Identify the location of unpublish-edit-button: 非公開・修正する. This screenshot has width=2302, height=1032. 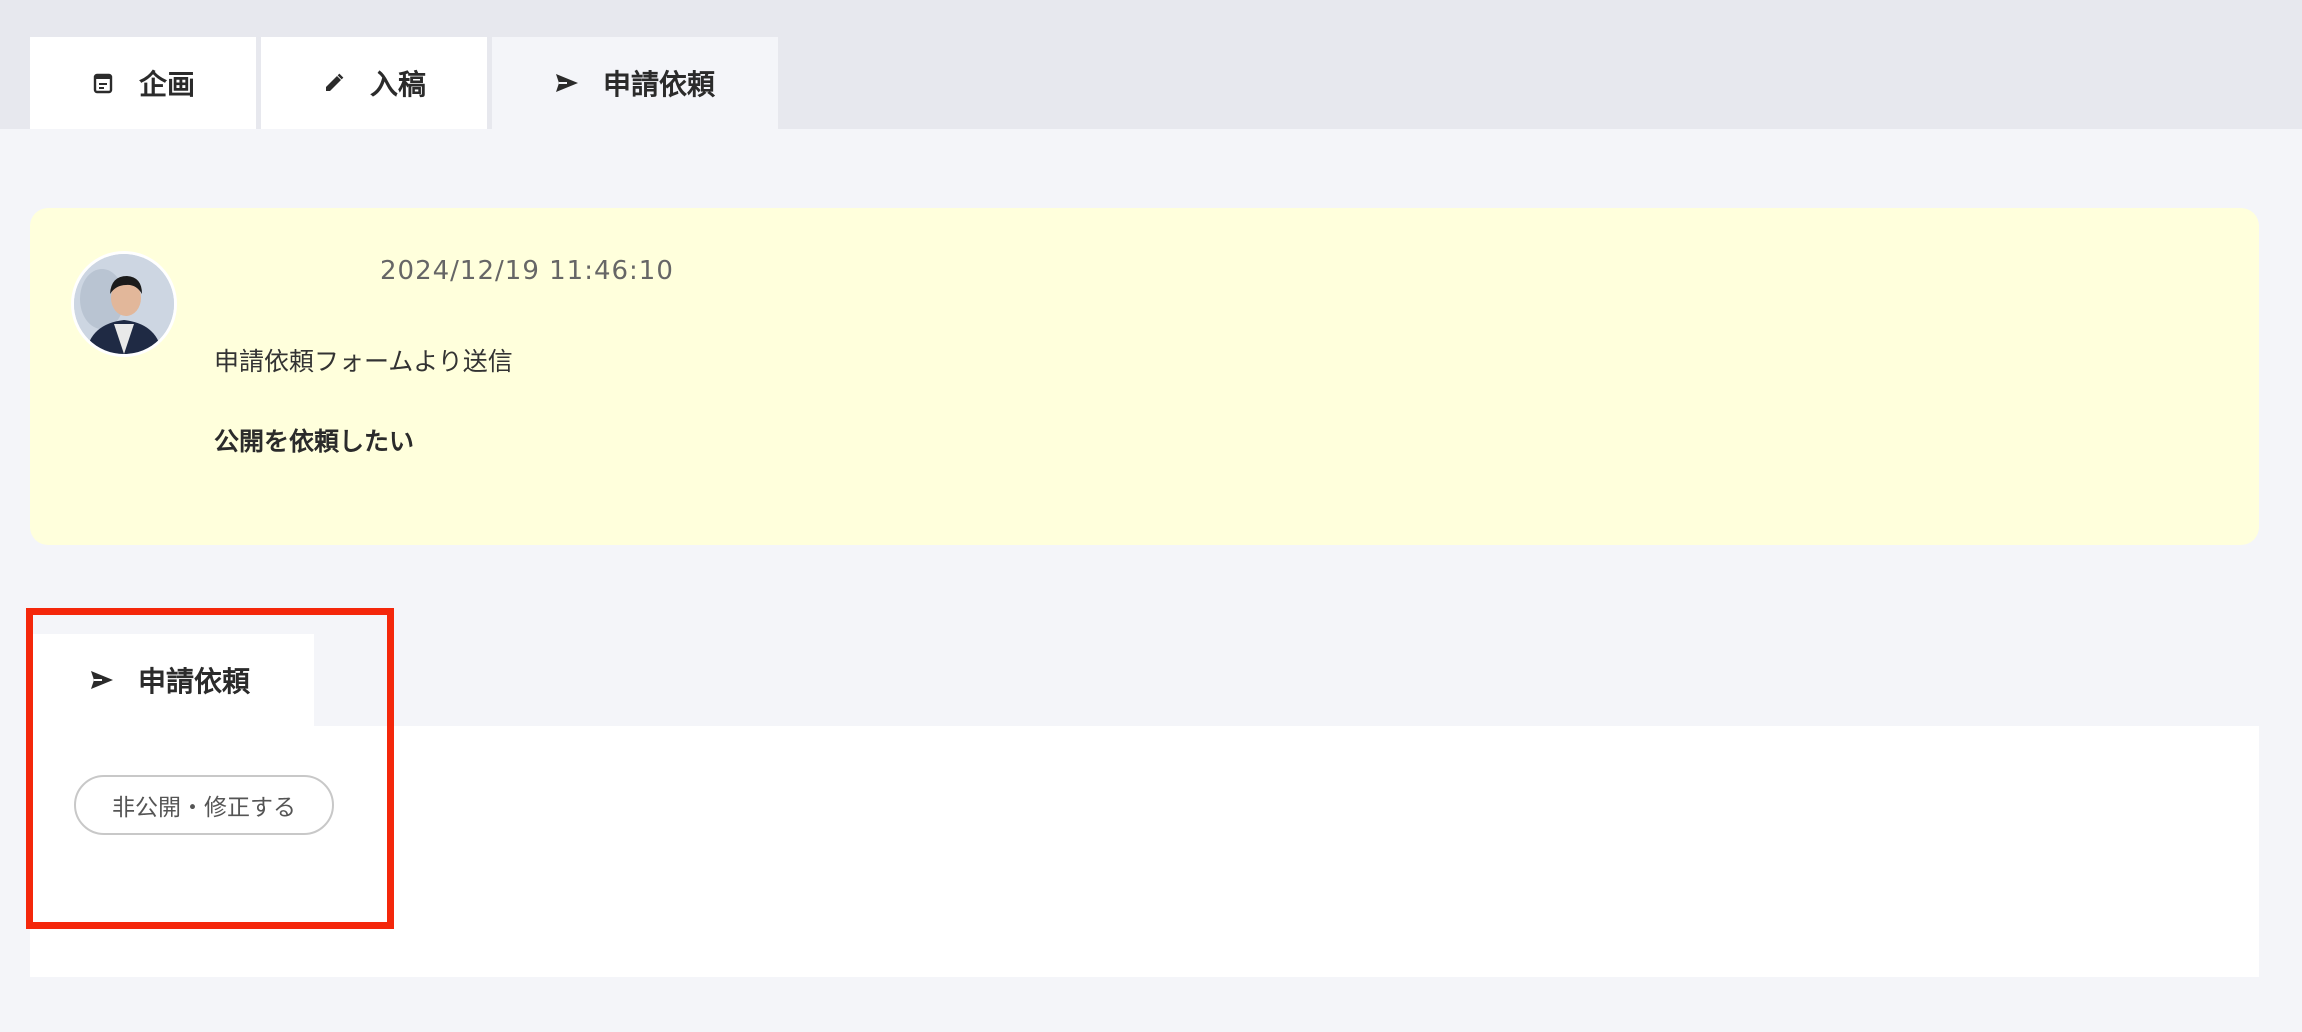
(204, 805).